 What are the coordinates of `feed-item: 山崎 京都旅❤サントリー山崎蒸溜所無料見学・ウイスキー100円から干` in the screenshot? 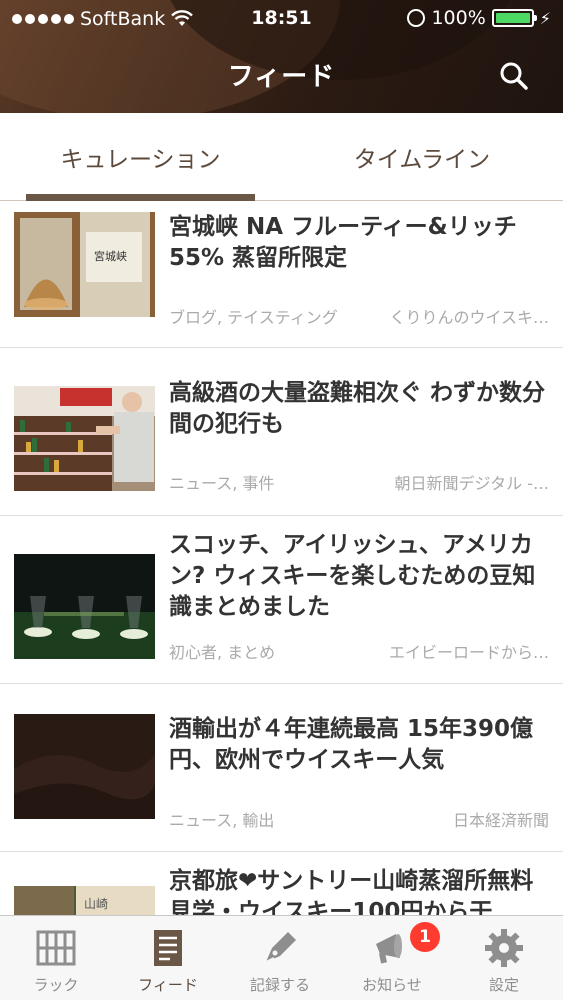 It's located at (281, 883).